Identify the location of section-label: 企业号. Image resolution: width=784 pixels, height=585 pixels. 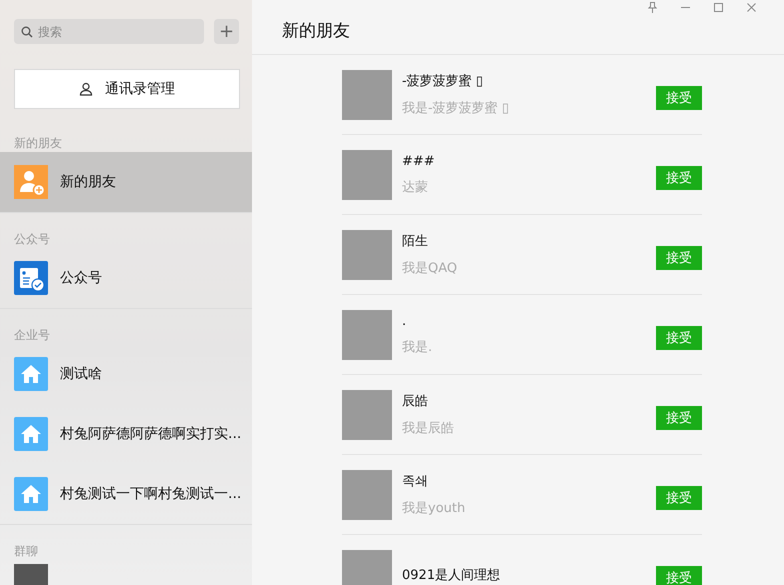
(32, 335).